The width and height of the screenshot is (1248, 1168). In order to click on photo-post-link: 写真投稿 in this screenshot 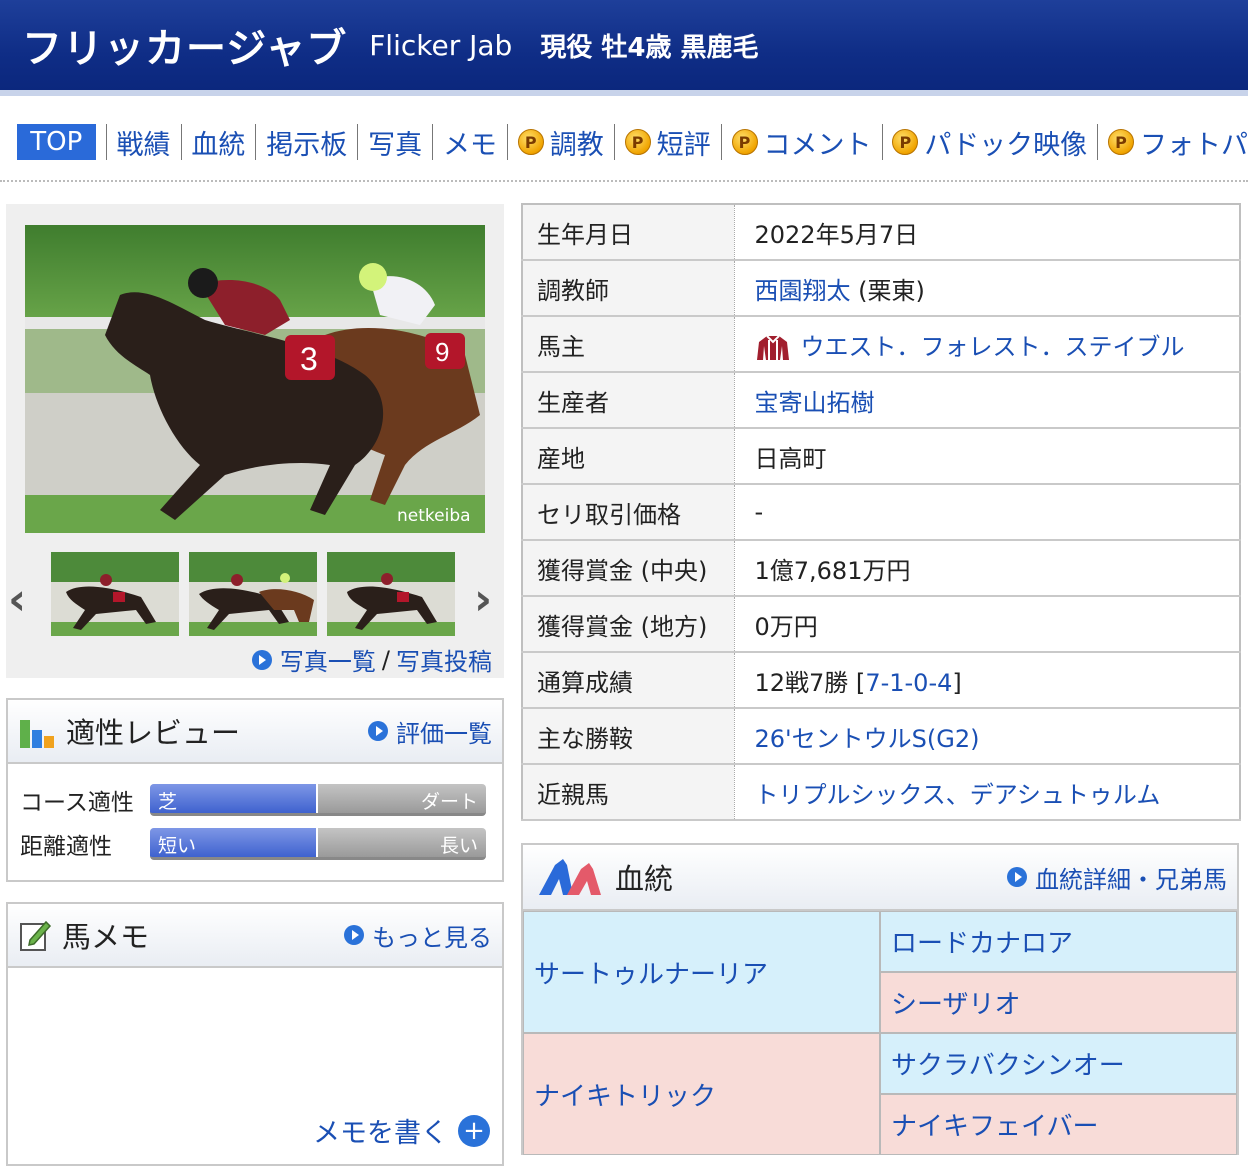, I will do `click(444, 659)`.